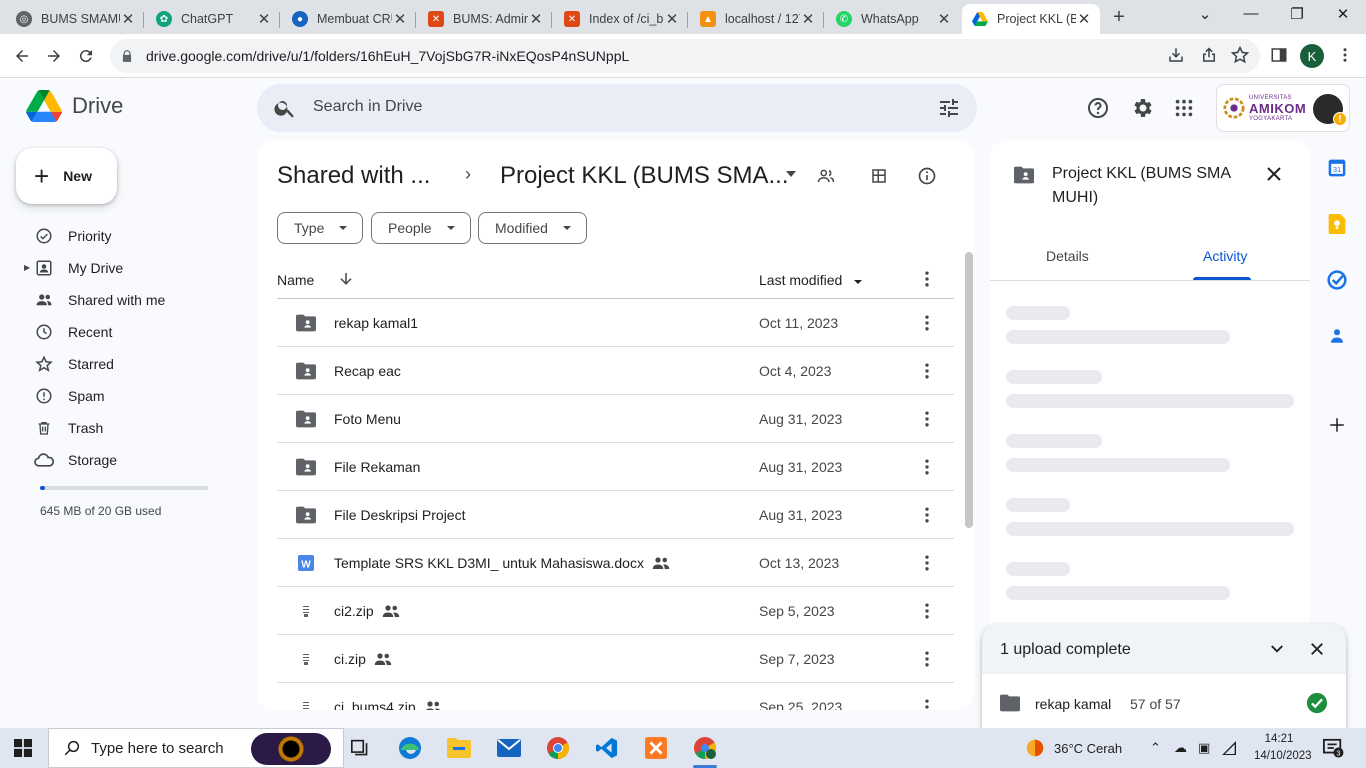 The height and width of the screenshot is (768, 1366). I want to click on browser-tab: ▲ localhost / 127.0.0.1 ✕, so click(757, 19).